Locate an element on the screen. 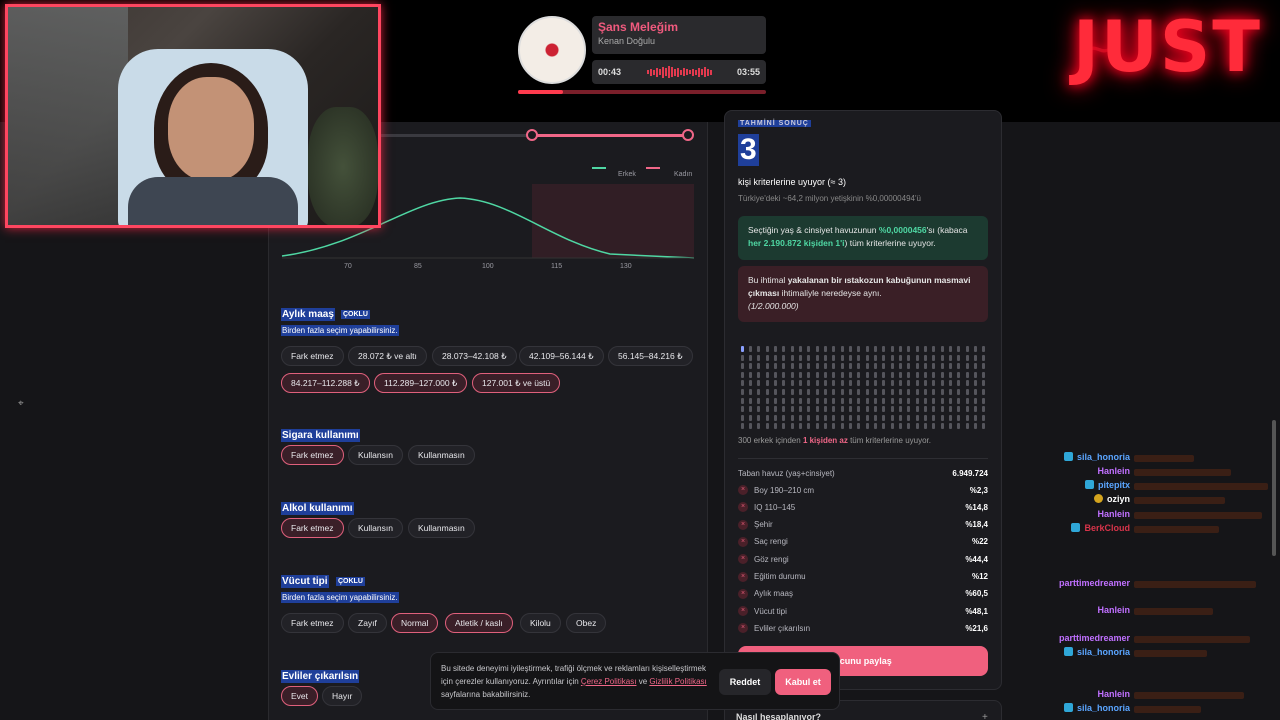 The height and width of the screenshot is (720, 1280). howto-title: Nasıl hesaplanıyor? is located at coordinates (778, 716).